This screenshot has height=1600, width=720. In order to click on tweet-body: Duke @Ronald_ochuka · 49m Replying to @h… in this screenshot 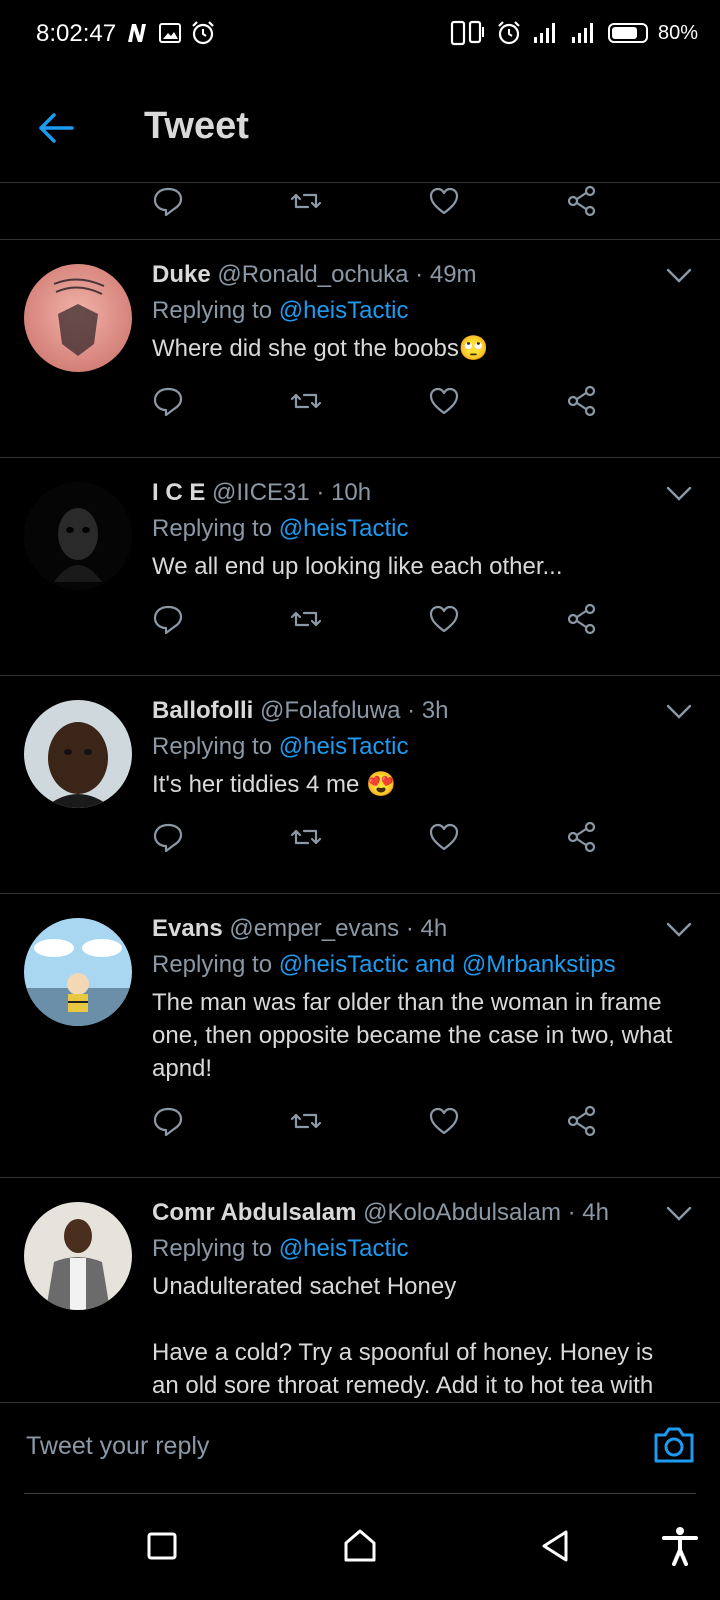, I will do `click(418, 311)`.